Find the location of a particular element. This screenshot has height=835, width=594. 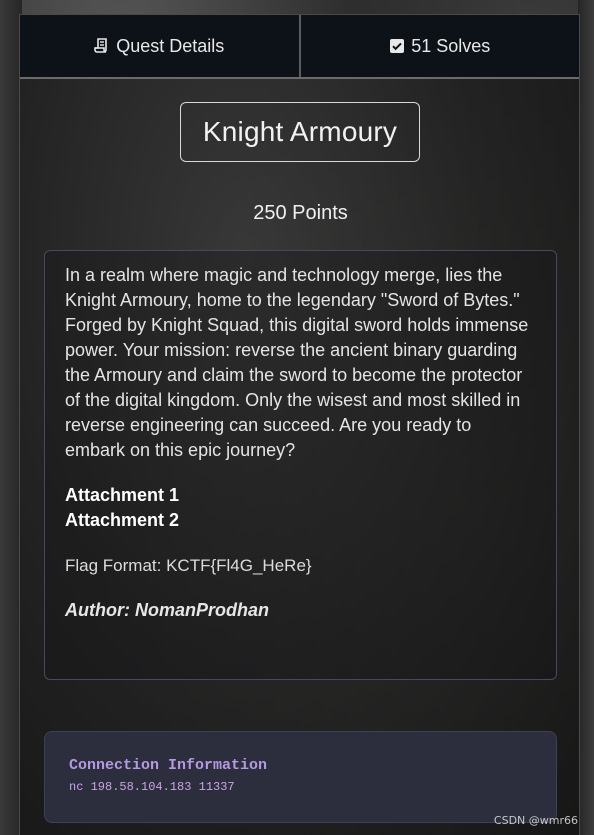

tab-solves-label: 51 Solves is located at coordinates (451, 45).